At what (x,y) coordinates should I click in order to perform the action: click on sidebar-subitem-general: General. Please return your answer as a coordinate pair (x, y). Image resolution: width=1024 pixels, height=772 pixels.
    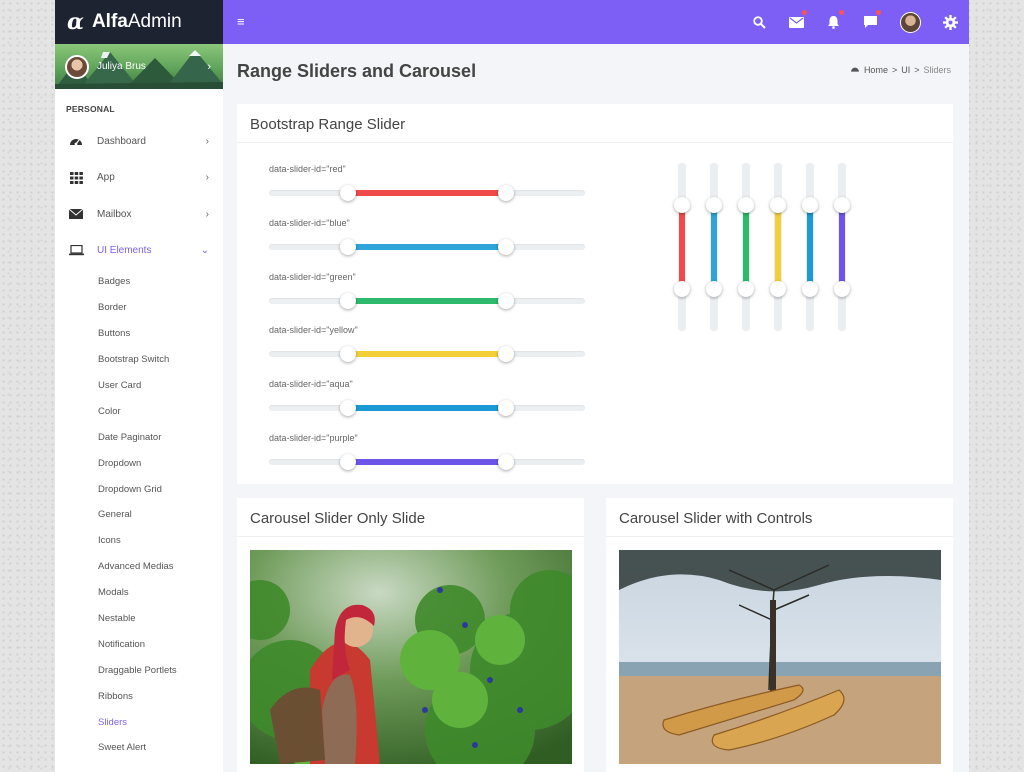
    Looking at the image, I should click on (139, 515).